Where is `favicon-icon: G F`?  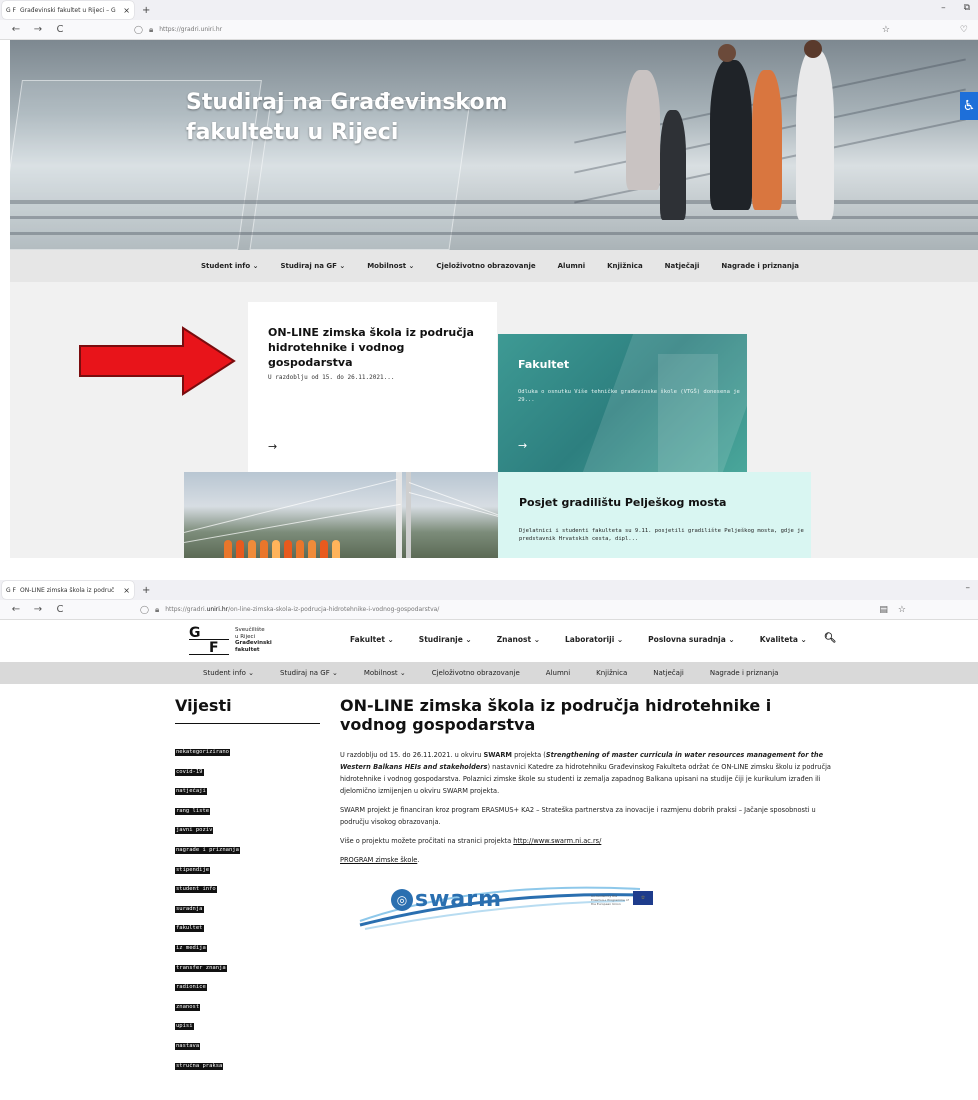 favicon-icon: G F is located at coordinates (11, 590).